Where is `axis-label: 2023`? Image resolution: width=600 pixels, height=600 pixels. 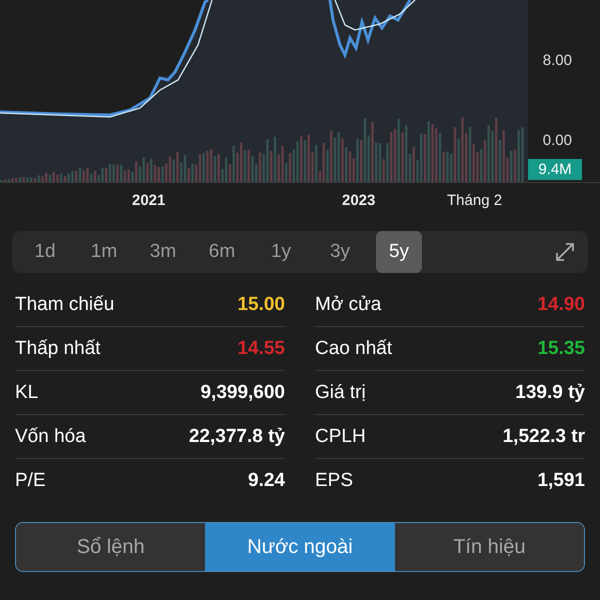
axis-label: 2023 is located at coordinates (359, 200).